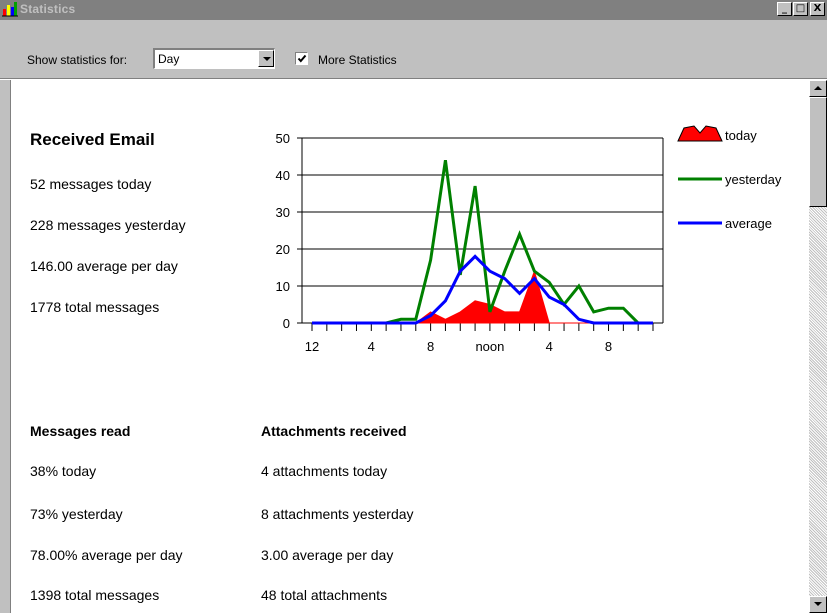 The height and width of the screenshot is (613, 827). Describe the element at coordinates (818, 88) in the screenshot. I see `scroll-up-arrow-icon` at that location.